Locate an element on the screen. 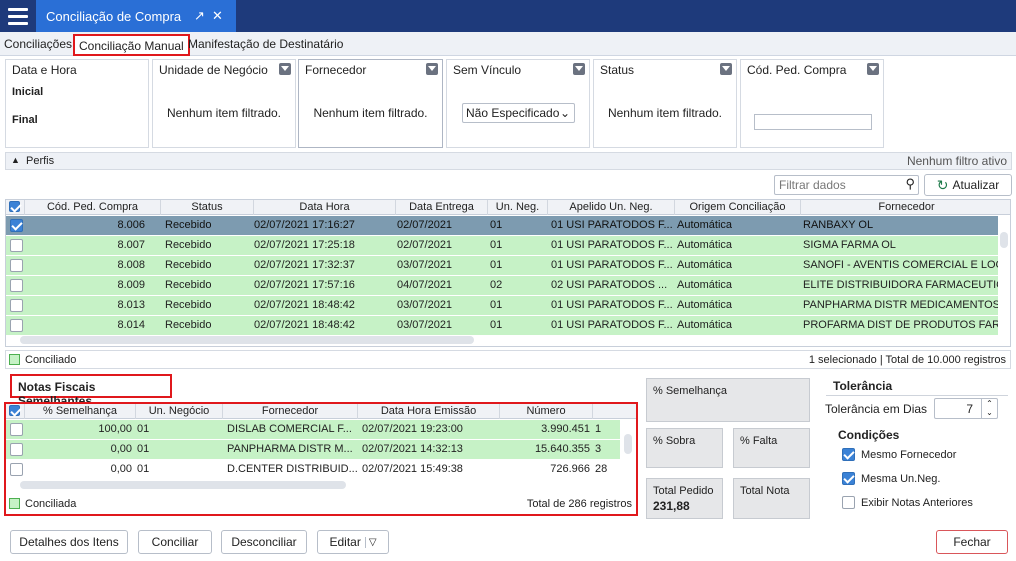  search-placeholder: Filtrar dados is located at coordinates (812, 185).